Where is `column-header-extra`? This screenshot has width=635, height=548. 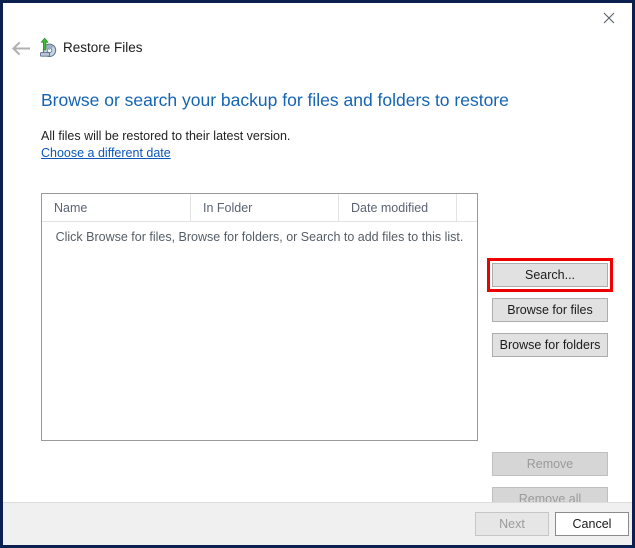
column-header-extra is located at coordinates (466, 207).